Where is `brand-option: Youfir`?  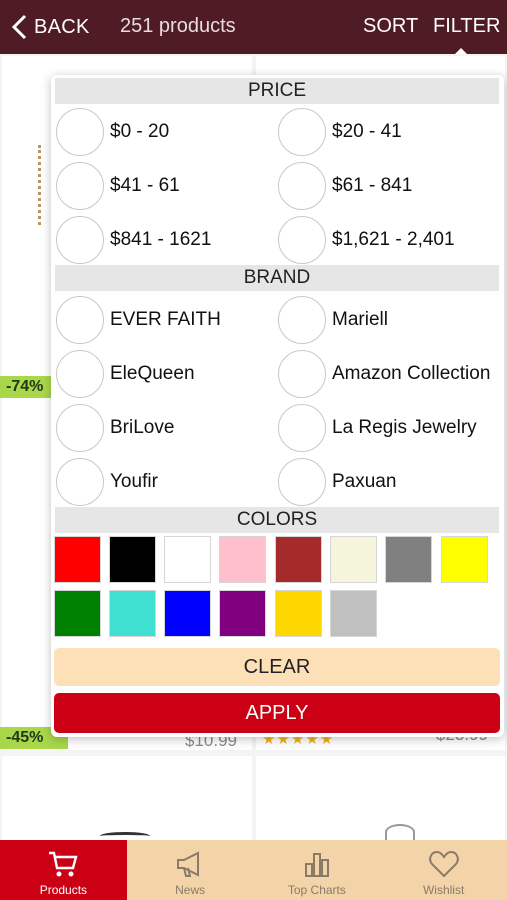
brand-option: Youfir is located at coordinates (107, 482).